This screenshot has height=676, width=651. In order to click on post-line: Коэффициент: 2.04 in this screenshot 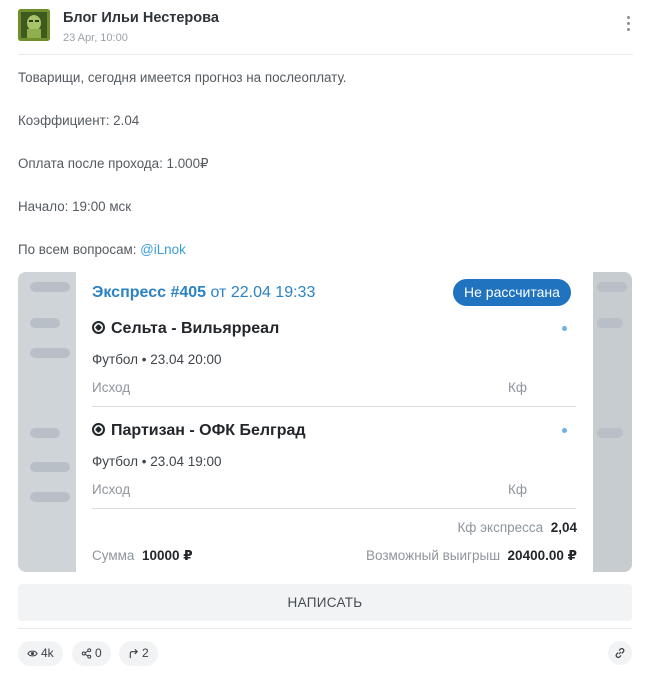, I will do `click(79, 120)`.